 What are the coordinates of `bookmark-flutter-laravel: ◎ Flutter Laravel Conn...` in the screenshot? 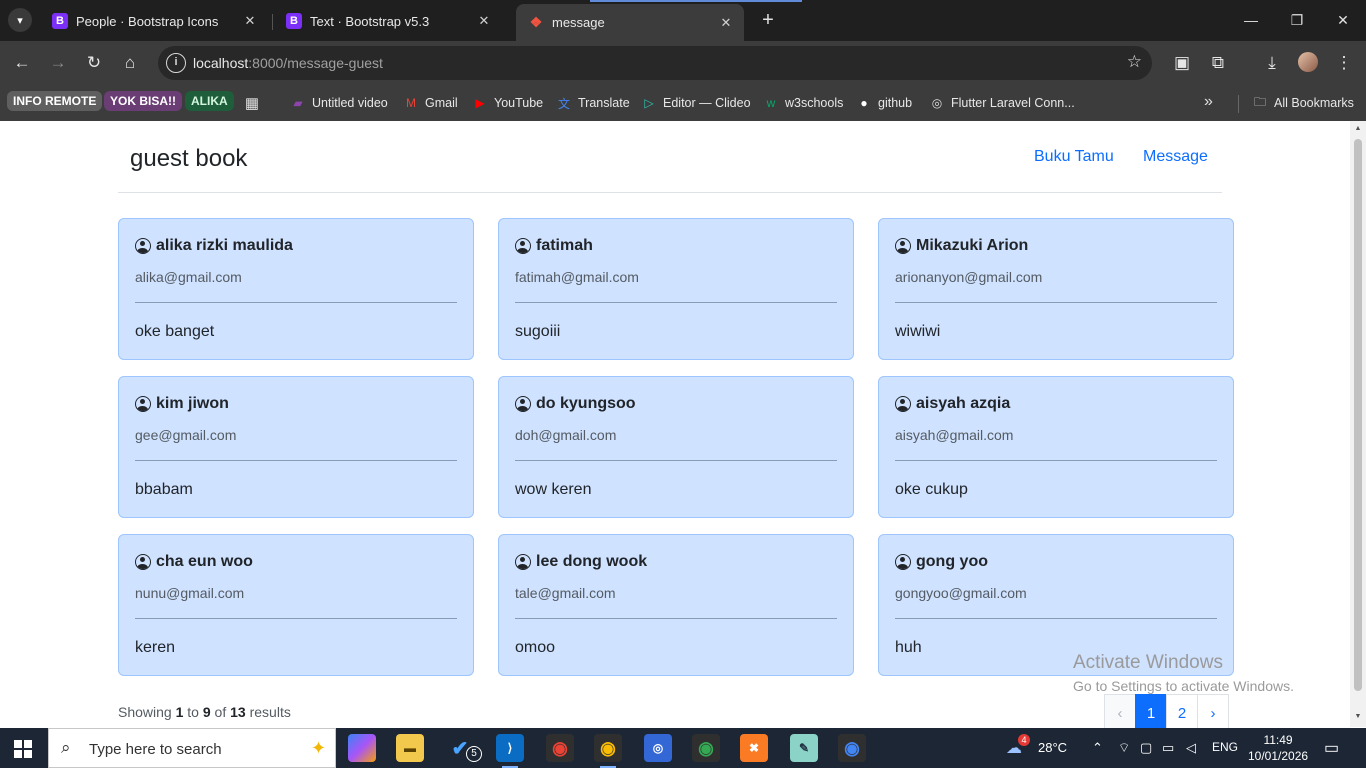 It's located at (1002, 103).